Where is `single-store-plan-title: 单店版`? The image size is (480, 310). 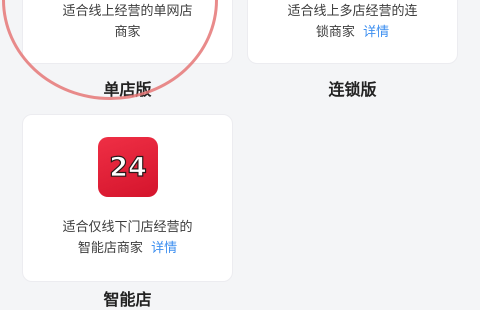 single-store-plan-title: 单店版 is located at coordinates (127, 89).